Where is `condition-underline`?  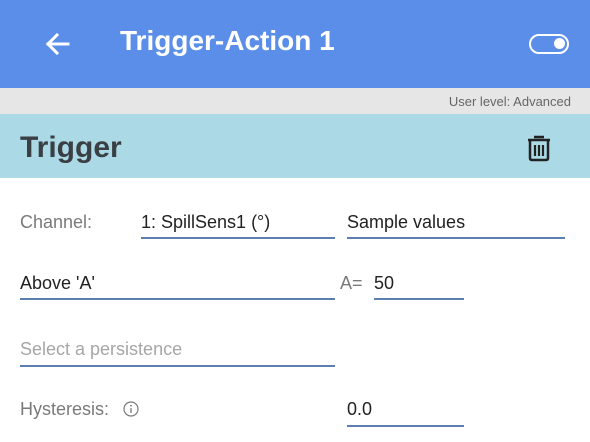
condition-underline is located at coordinates (177, 299).